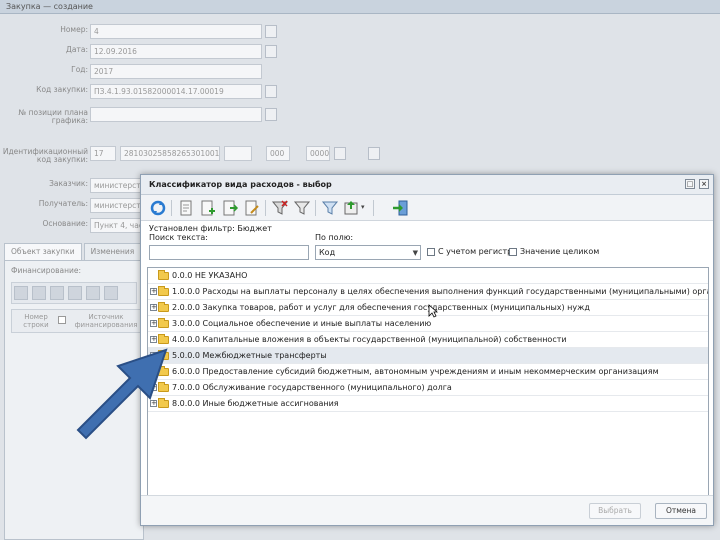  I want to click on funding-title: Финансирование:, so click(46, 270).